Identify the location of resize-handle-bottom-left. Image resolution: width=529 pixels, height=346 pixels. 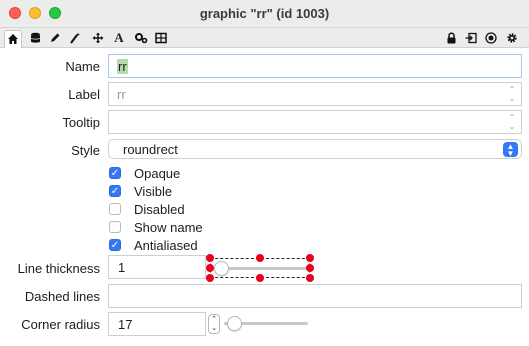
(210, 278).